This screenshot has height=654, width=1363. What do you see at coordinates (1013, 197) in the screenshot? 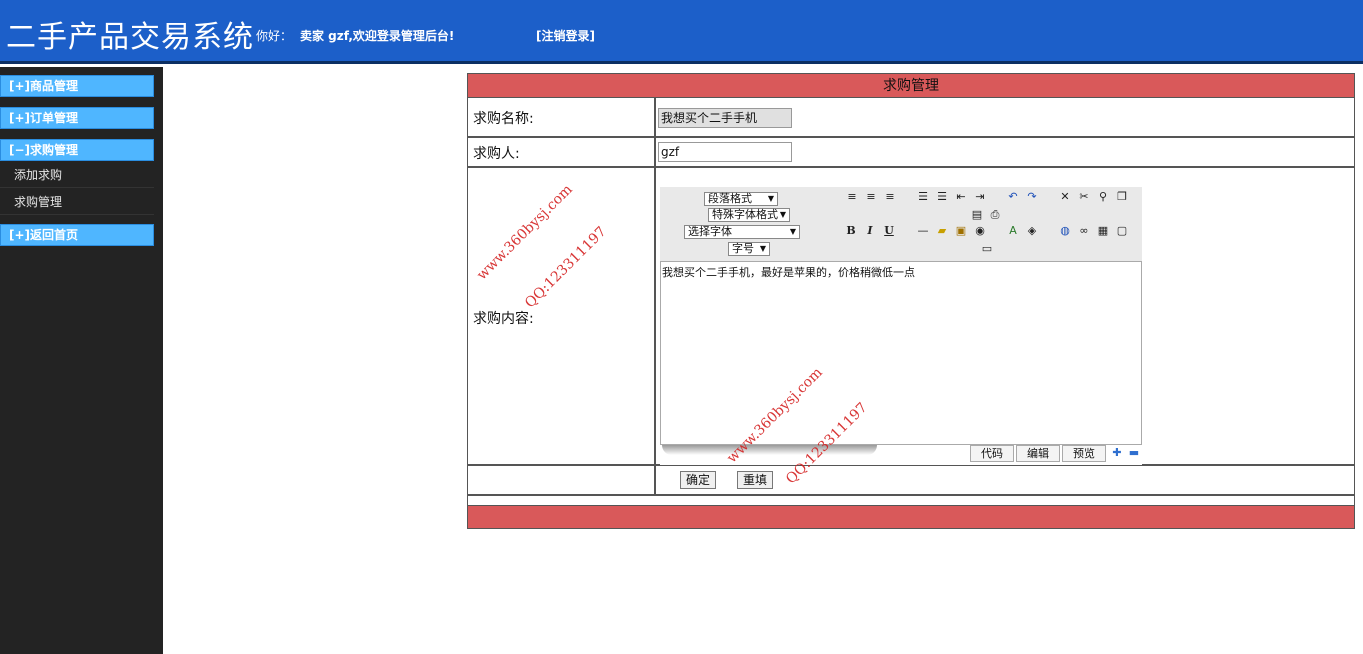
I see `undo-icon: ↶` at bounding box center [1013, 197].